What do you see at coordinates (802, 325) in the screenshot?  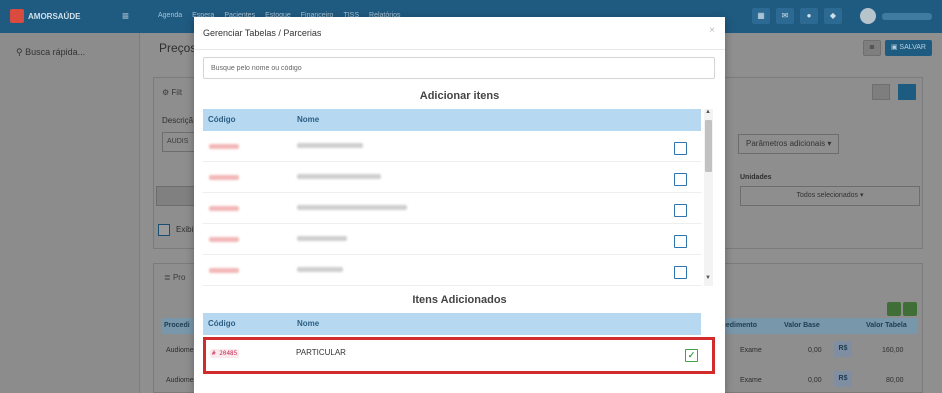 I see `col-base-value: Valor Base` at bounding box center [802, 325].